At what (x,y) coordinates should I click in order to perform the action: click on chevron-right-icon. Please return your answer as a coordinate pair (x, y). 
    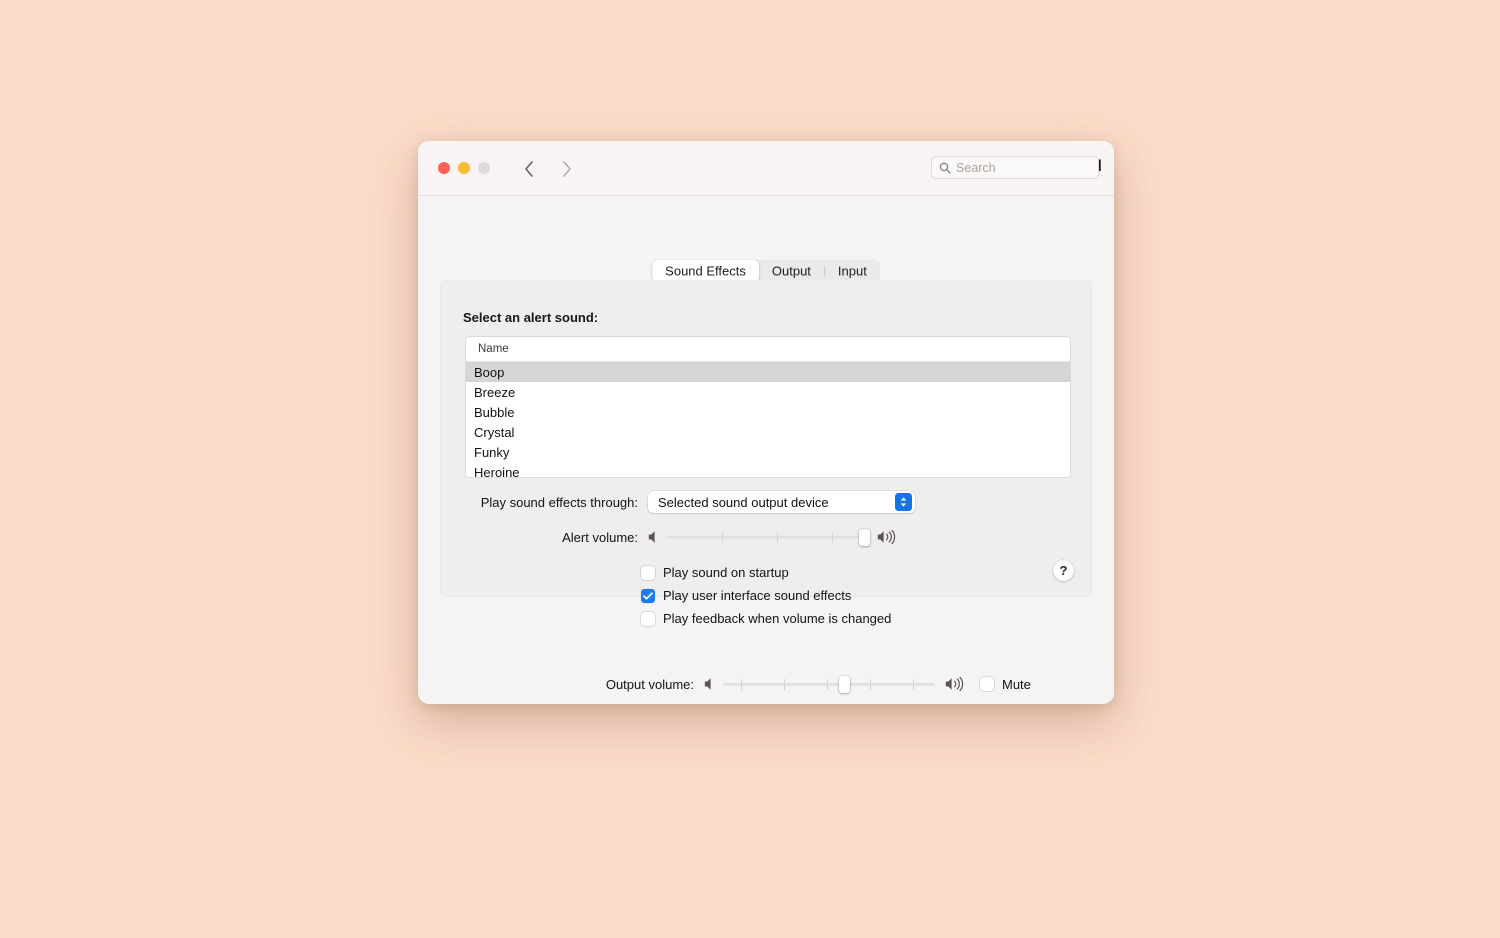
    Looking at the image, I should click on (567, 169).